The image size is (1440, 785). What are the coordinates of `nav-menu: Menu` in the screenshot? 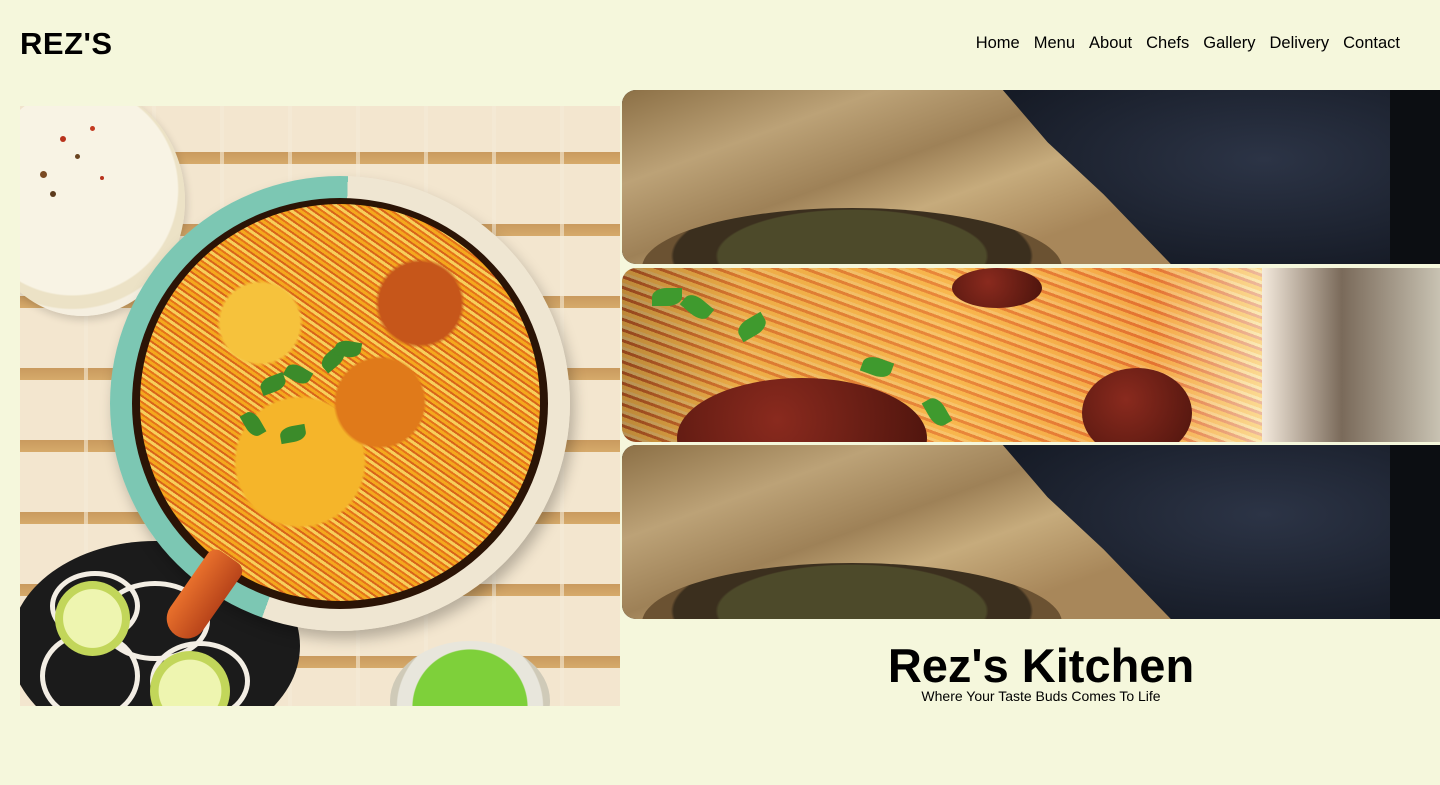 It's located at (1054, 43).